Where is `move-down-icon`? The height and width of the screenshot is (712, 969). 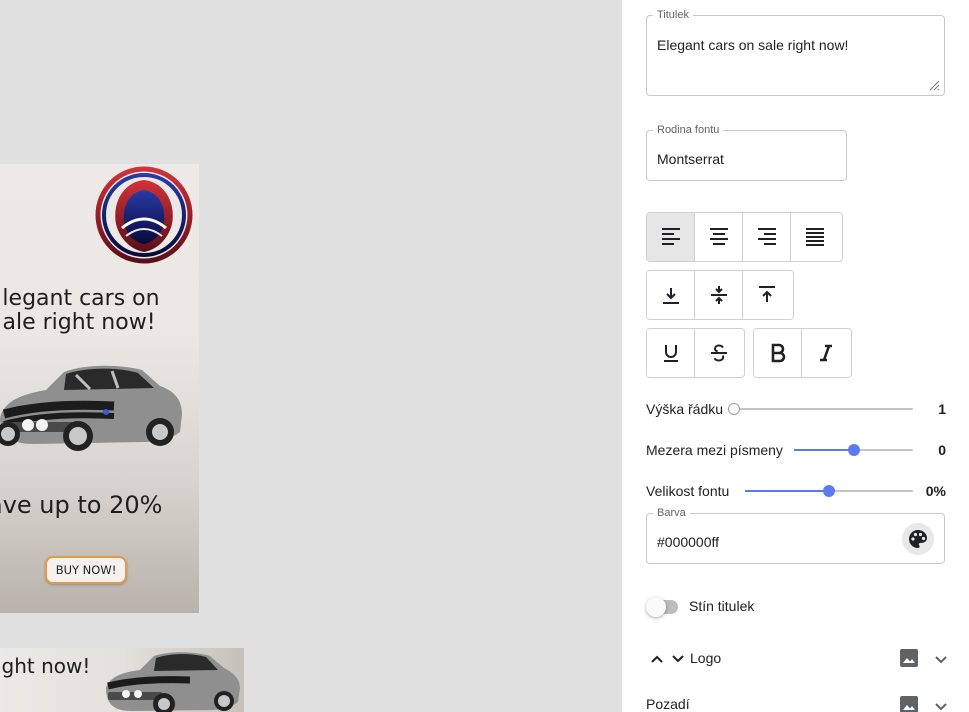
move-down-icon is located at coordinates (678, 659).